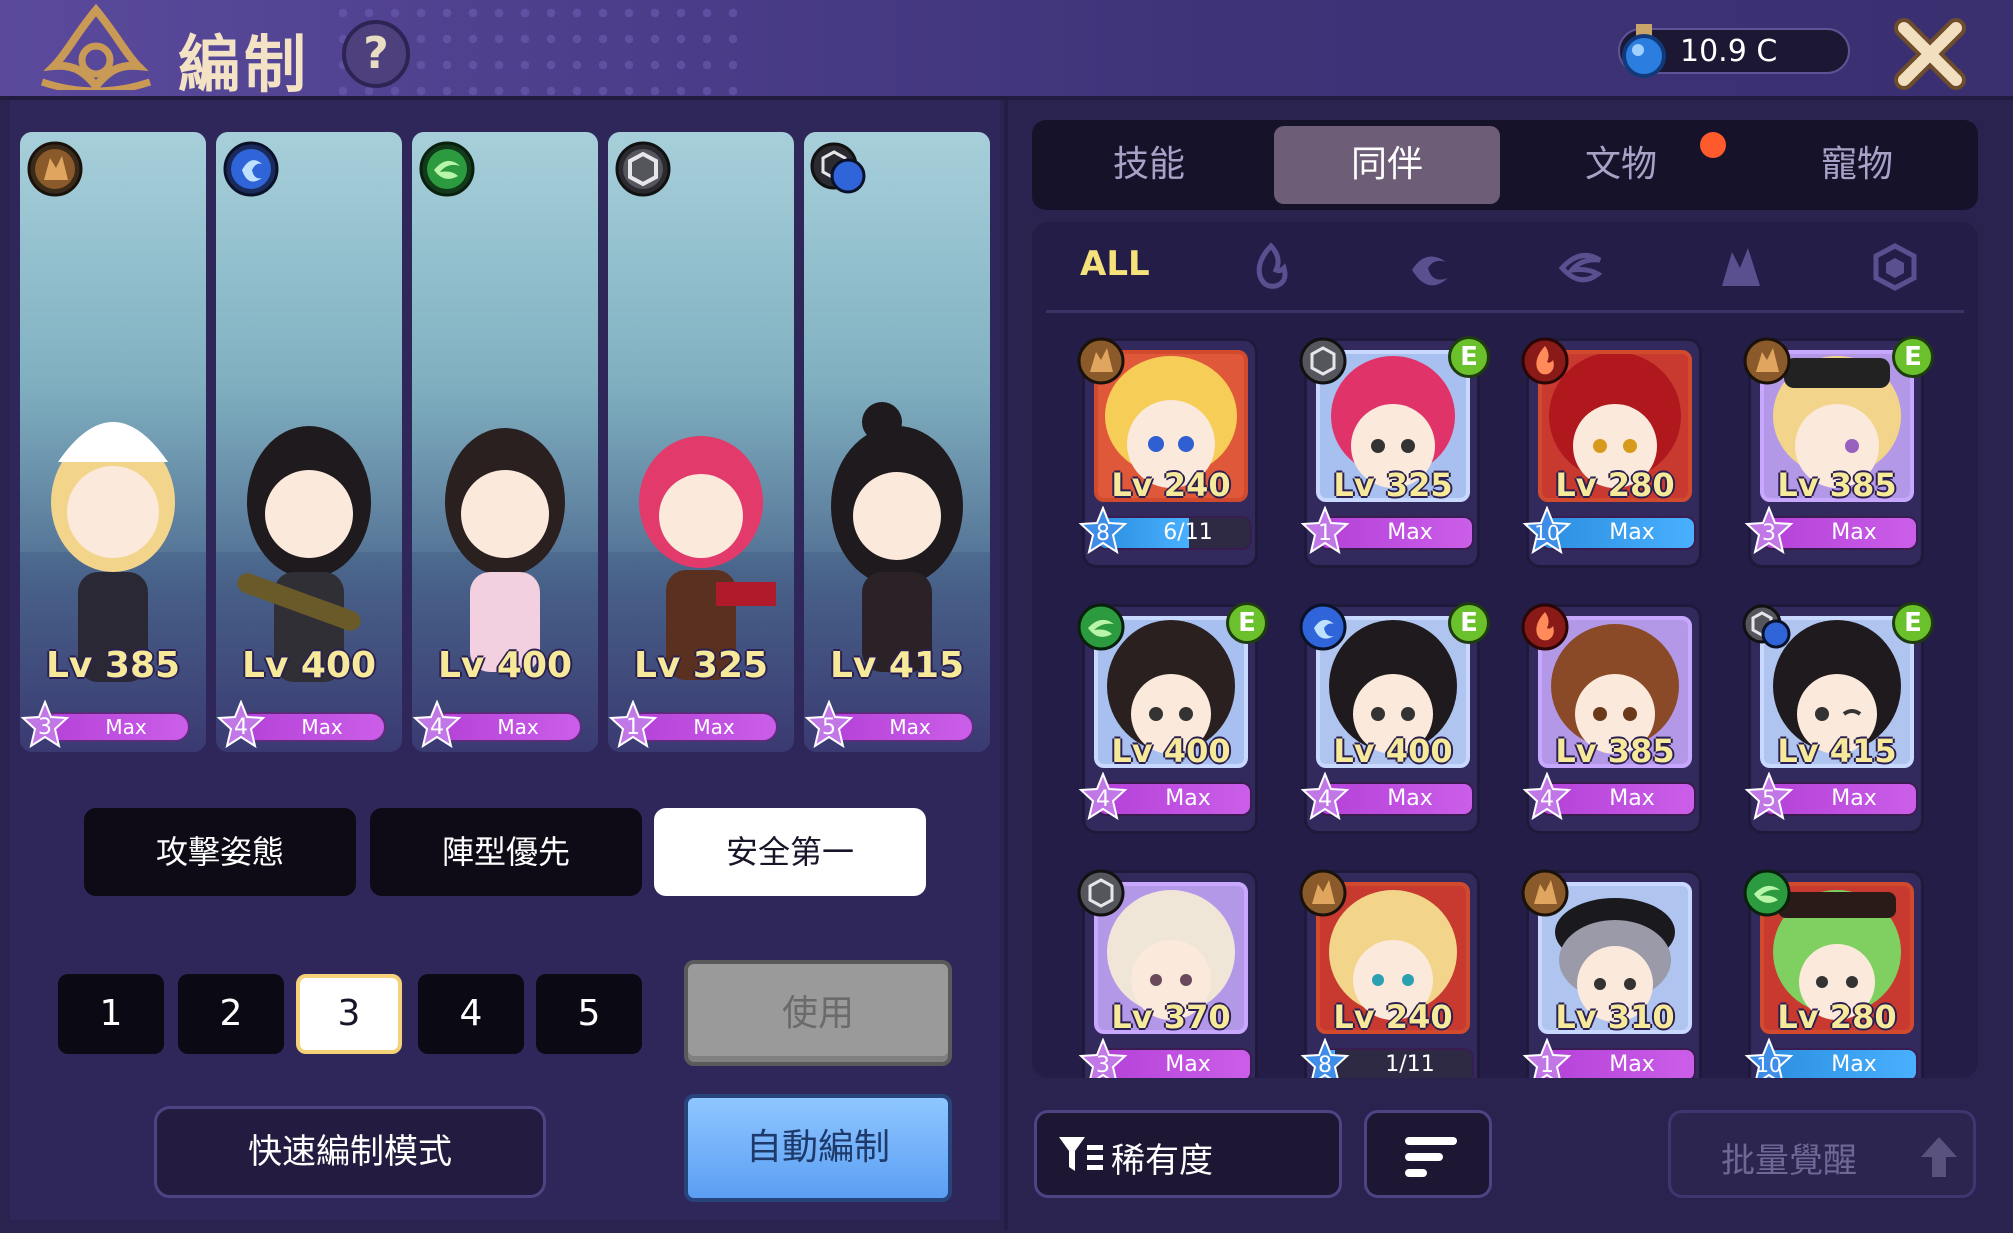 The width and height of the screenshot is (2013, 1233). I want to click on use-button: 使用, so click(818, 1013).